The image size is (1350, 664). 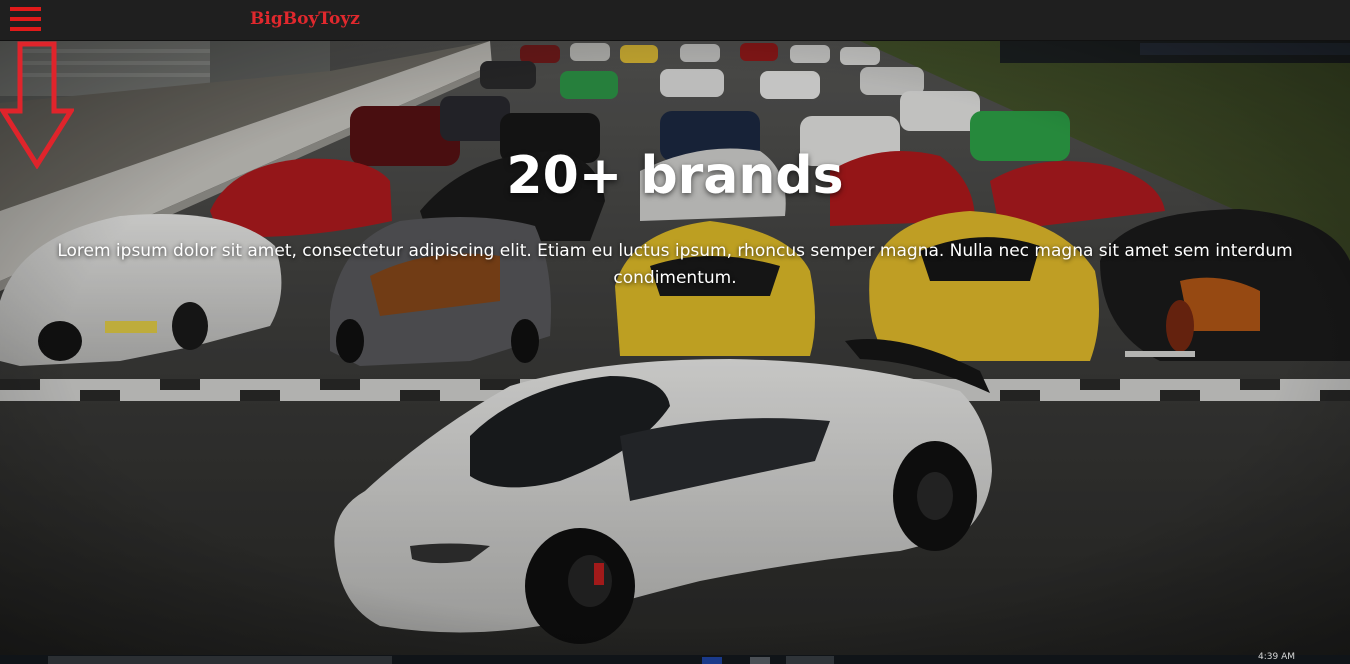 What do you see at coordinates (675, 20) in the screenshot?
I see `top-navbar: BigBoyToyz` at bounding box center [675, 20].